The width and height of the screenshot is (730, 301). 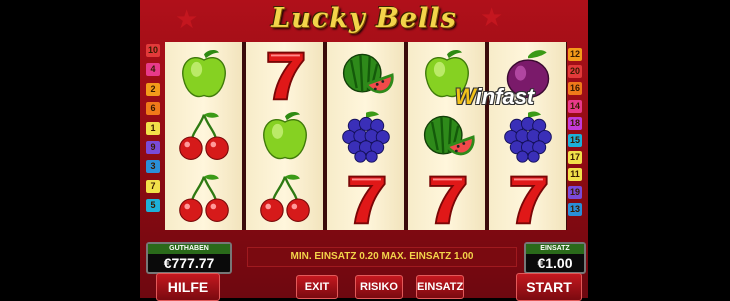 I want to click on balance-display: GUTHABEN €777.77, so click(x=189, y=258).